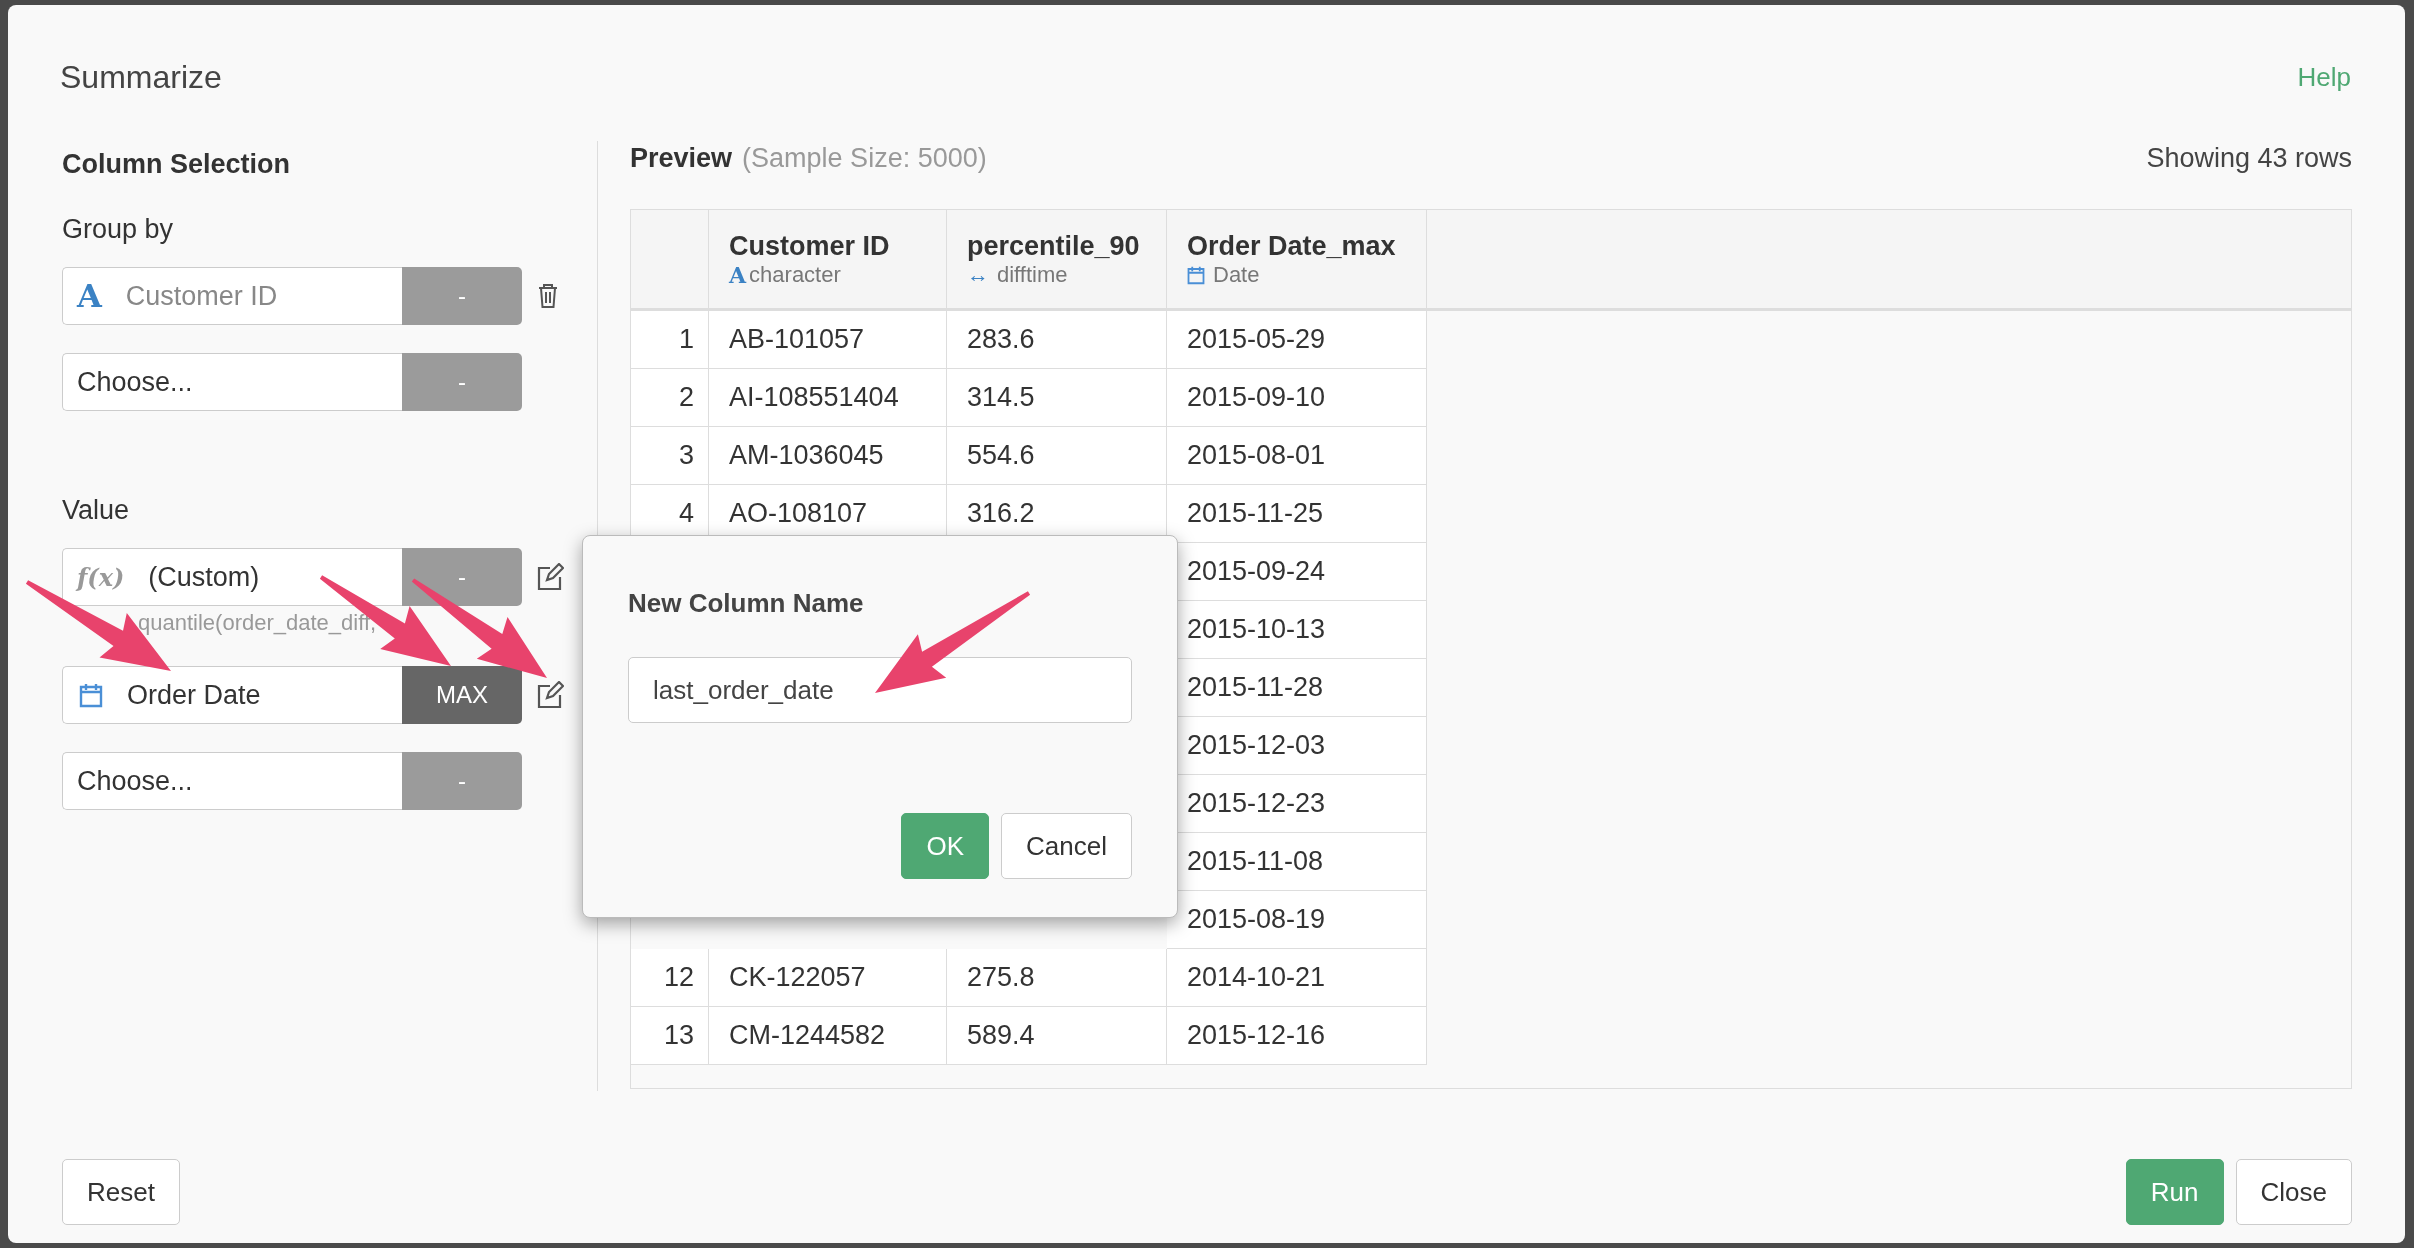 The width and height of the screenshot is (2414, 1248). I want to click on row-number: 1, so click(670, 340).